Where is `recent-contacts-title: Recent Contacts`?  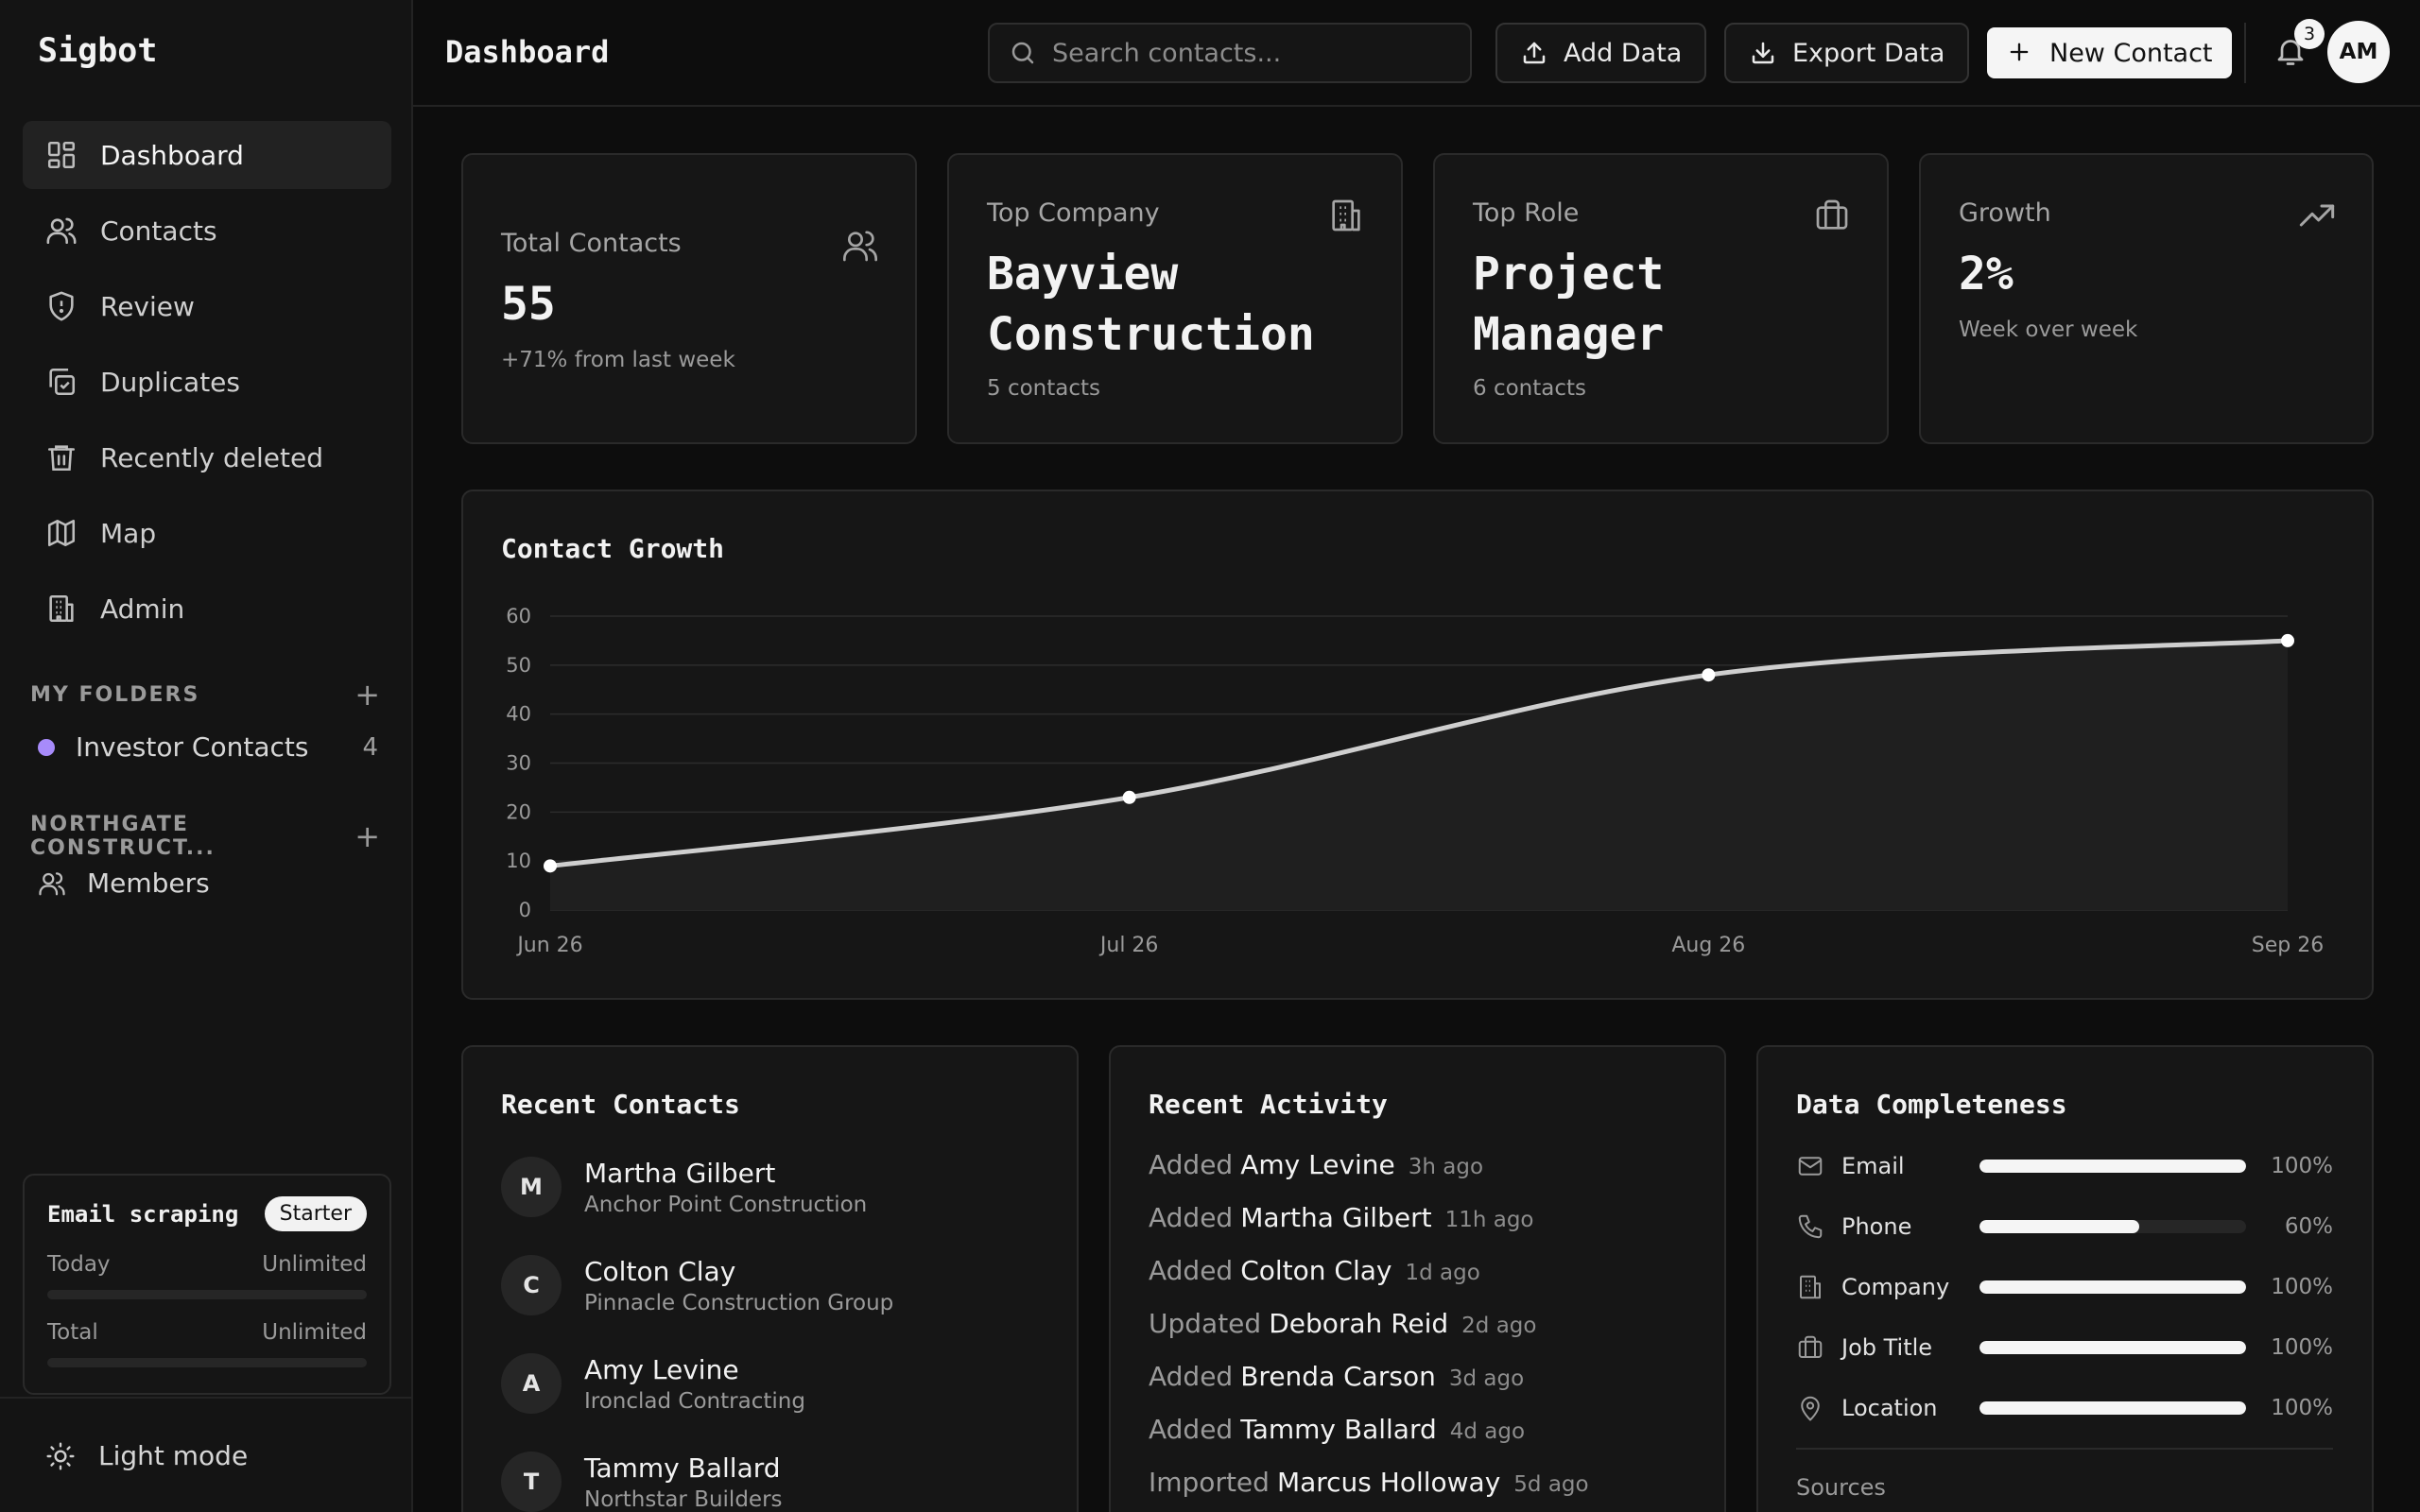 recent-contacts-title: Recent Contacts is located at coordinates (621, 1104).